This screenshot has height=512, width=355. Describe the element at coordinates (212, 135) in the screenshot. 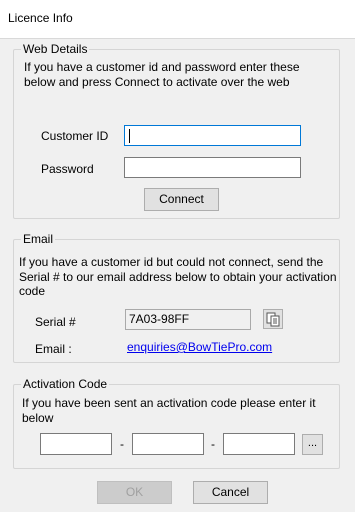

I see `customer-id-input` at that location.